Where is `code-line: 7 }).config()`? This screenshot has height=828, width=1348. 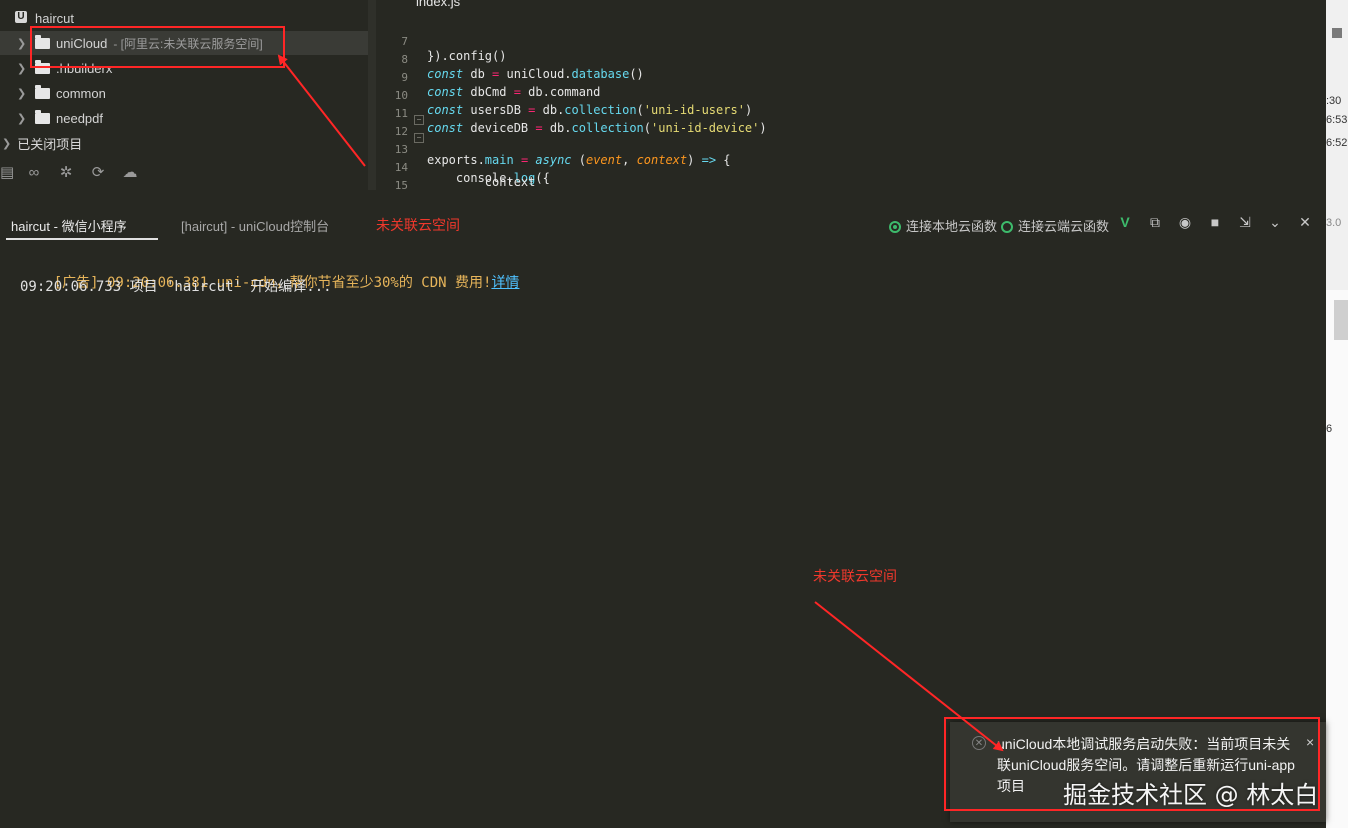
code-line: 7 }).config() is located at coordinates (796, 42).